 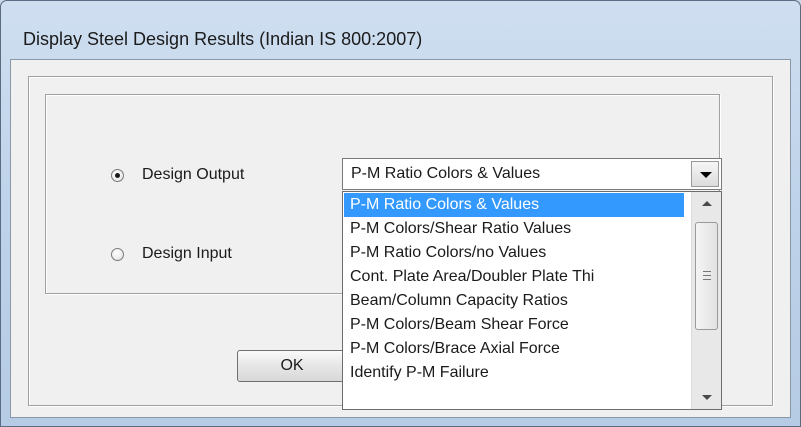 I want to click on dropdown-item: P-M Ratio Colors & Values, so click(x=514, y=205).